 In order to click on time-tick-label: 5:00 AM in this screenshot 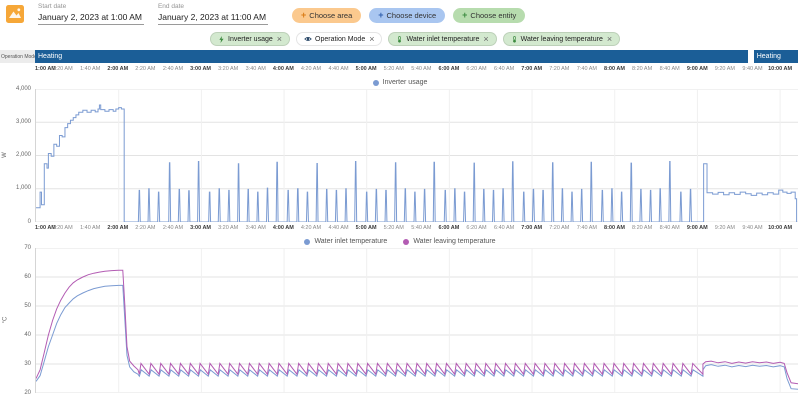, I will do `click(366, 69)`.